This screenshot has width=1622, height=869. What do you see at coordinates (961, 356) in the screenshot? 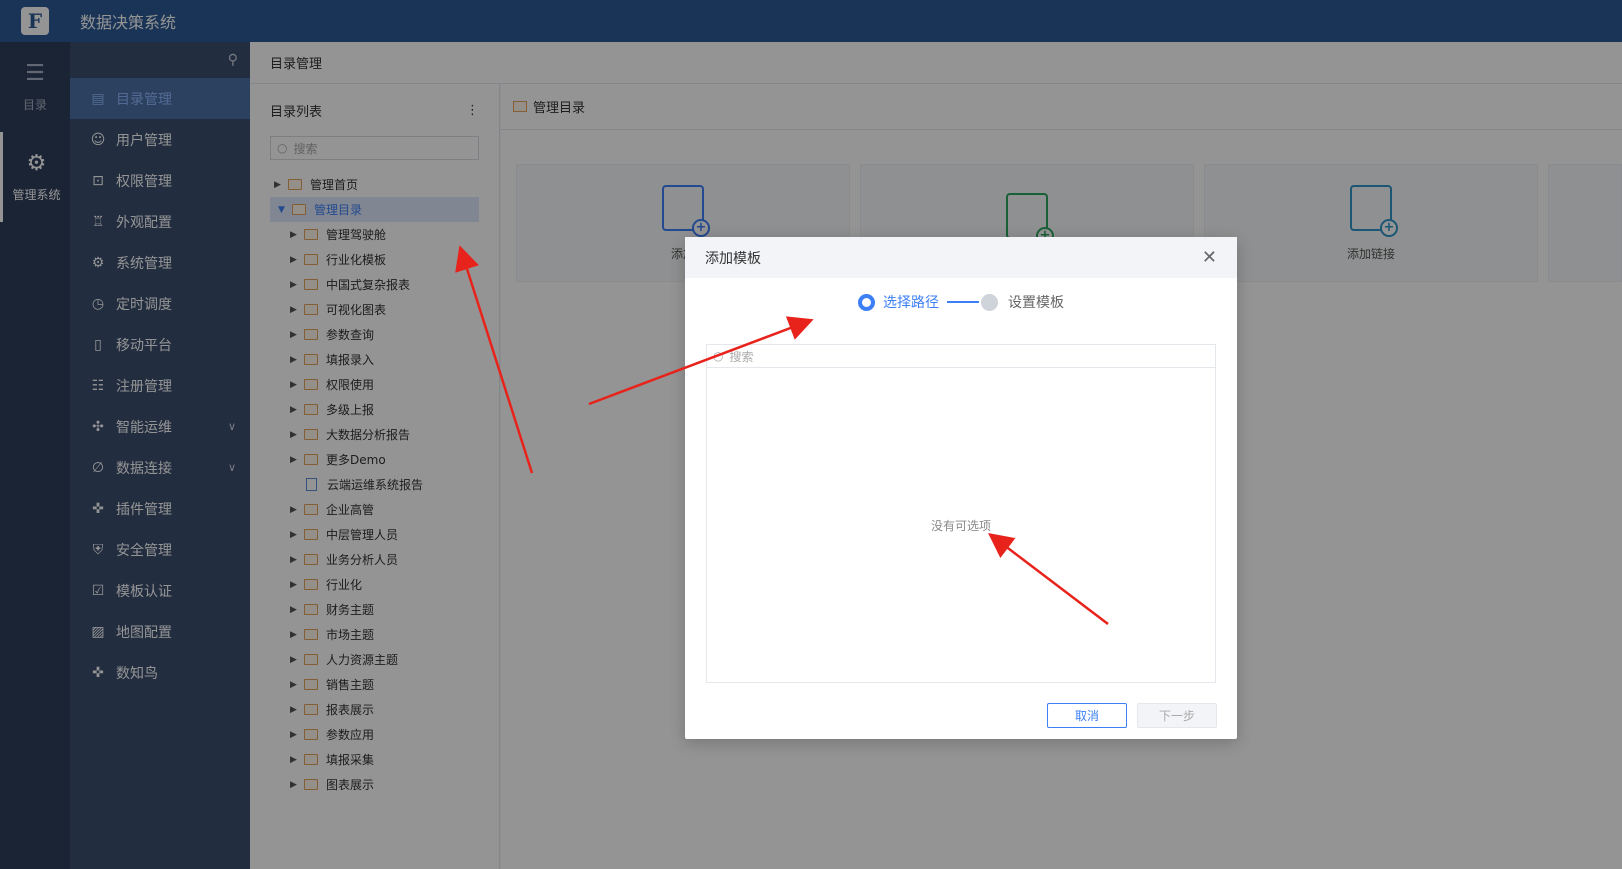
I see `dialog-search-input: ○ 搜索` at bounding box center [961, 356].